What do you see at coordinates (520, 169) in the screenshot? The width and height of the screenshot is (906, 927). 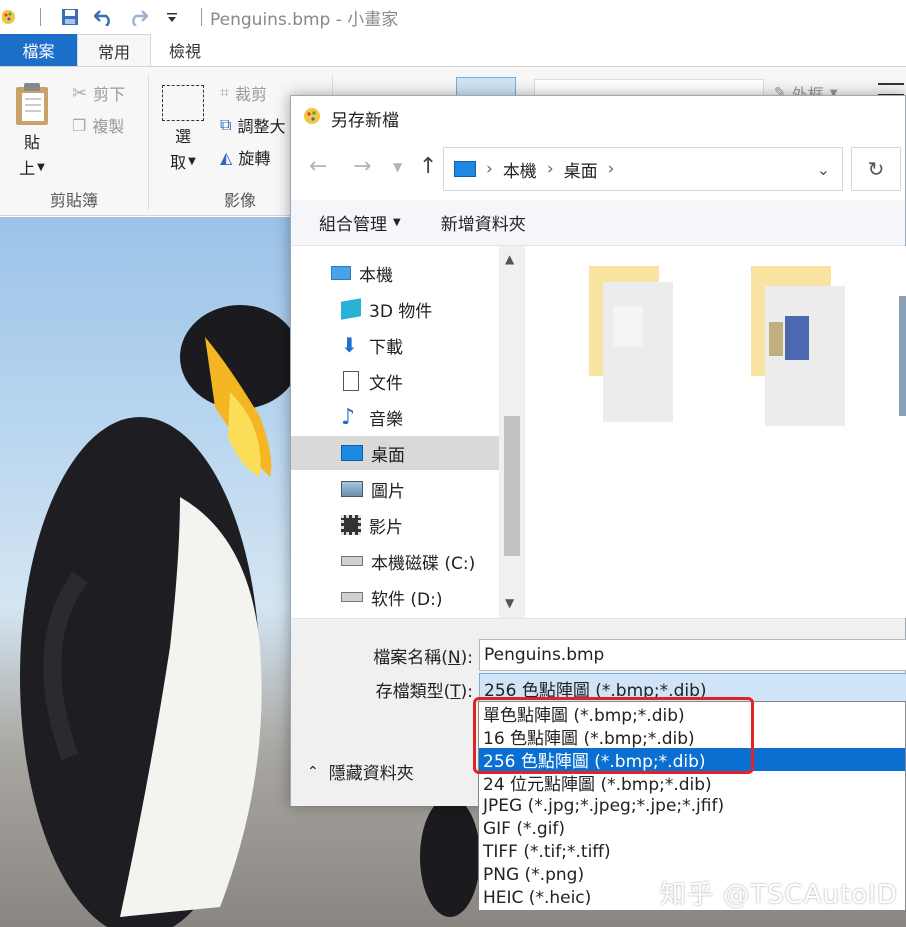 I see `breadcrumb-this-pc: 本機` at bounding box center [520, 169].